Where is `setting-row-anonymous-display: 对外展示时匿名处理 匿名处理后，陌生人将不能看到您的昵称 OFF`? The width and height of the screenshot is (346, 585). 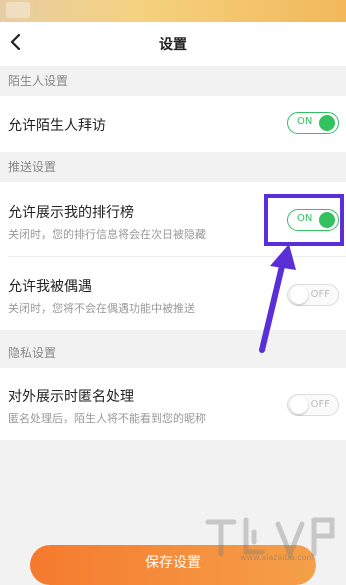
setting-row-anonymous-display: 对外展示时匿名处理 匿名处理后，陌生人将不能看到您的昵称 OFF is located at coordinates (173, 404).